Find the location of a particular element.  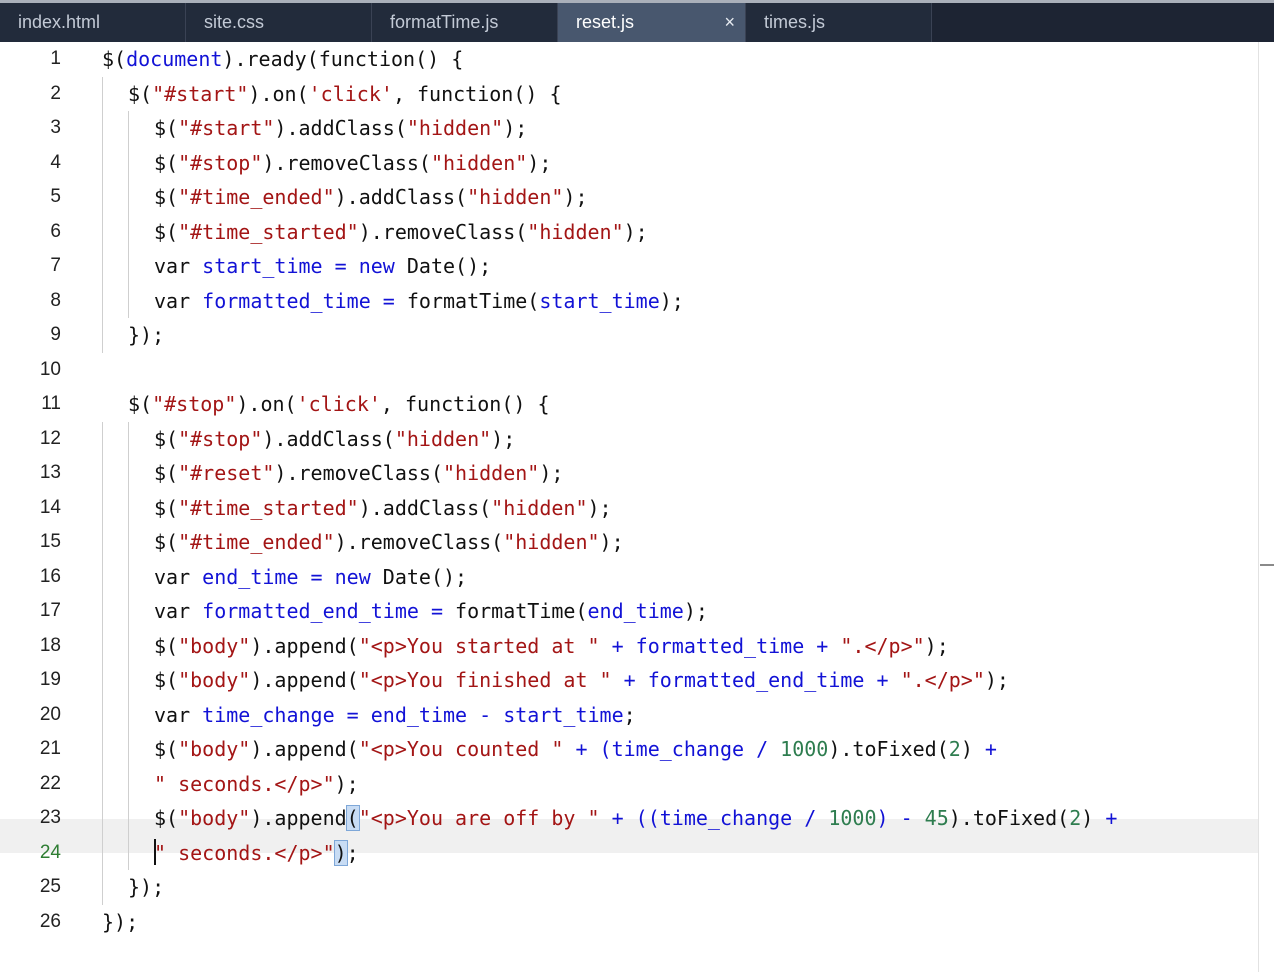

code-token: (time_change / is located at coordinates (690, 749).